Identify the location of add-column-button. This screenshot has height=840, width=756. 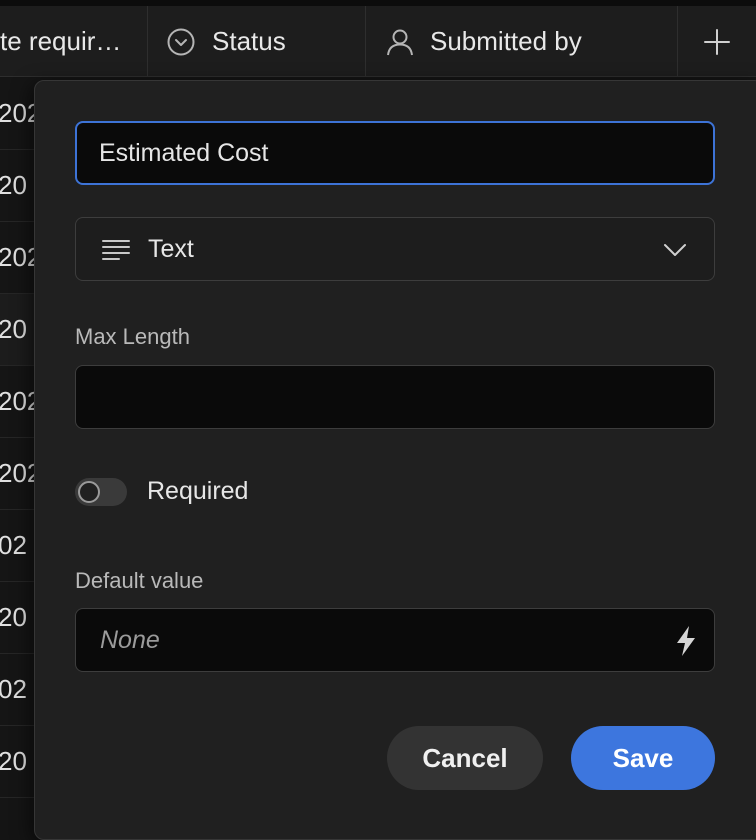
(717, 41).